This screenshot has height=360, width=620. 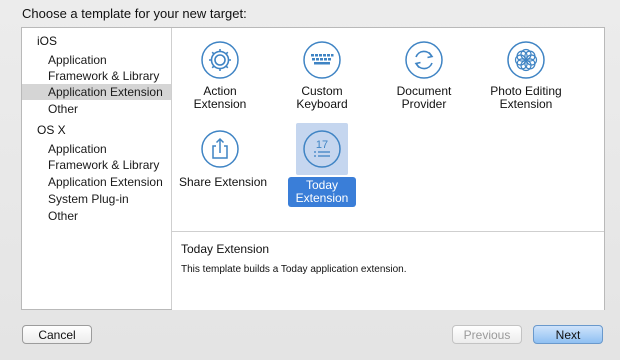 What do you see at coordinates (96, 216) in the screenshot?
I see `sidebar-item-osx-other: Other` at bounding box center [96, 216].